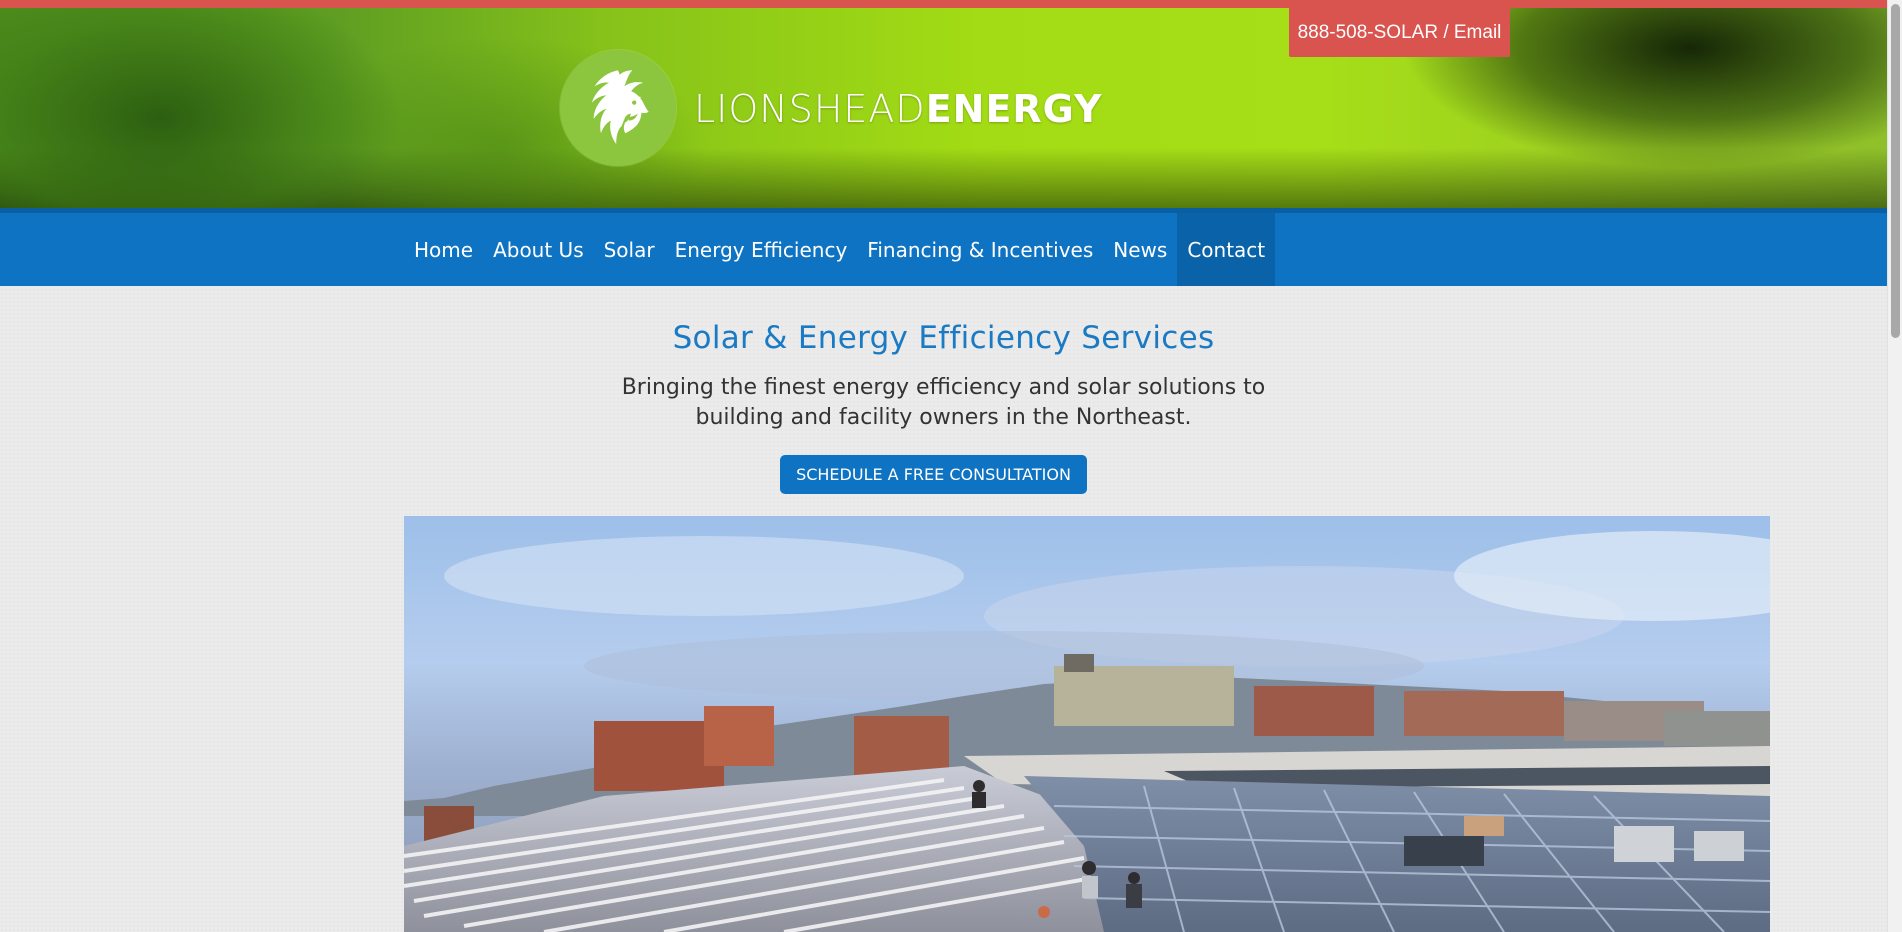  Describe the element at coordinates (1226, 249) in the screenshot. I see `nav-item-contact: Contact` at that location.